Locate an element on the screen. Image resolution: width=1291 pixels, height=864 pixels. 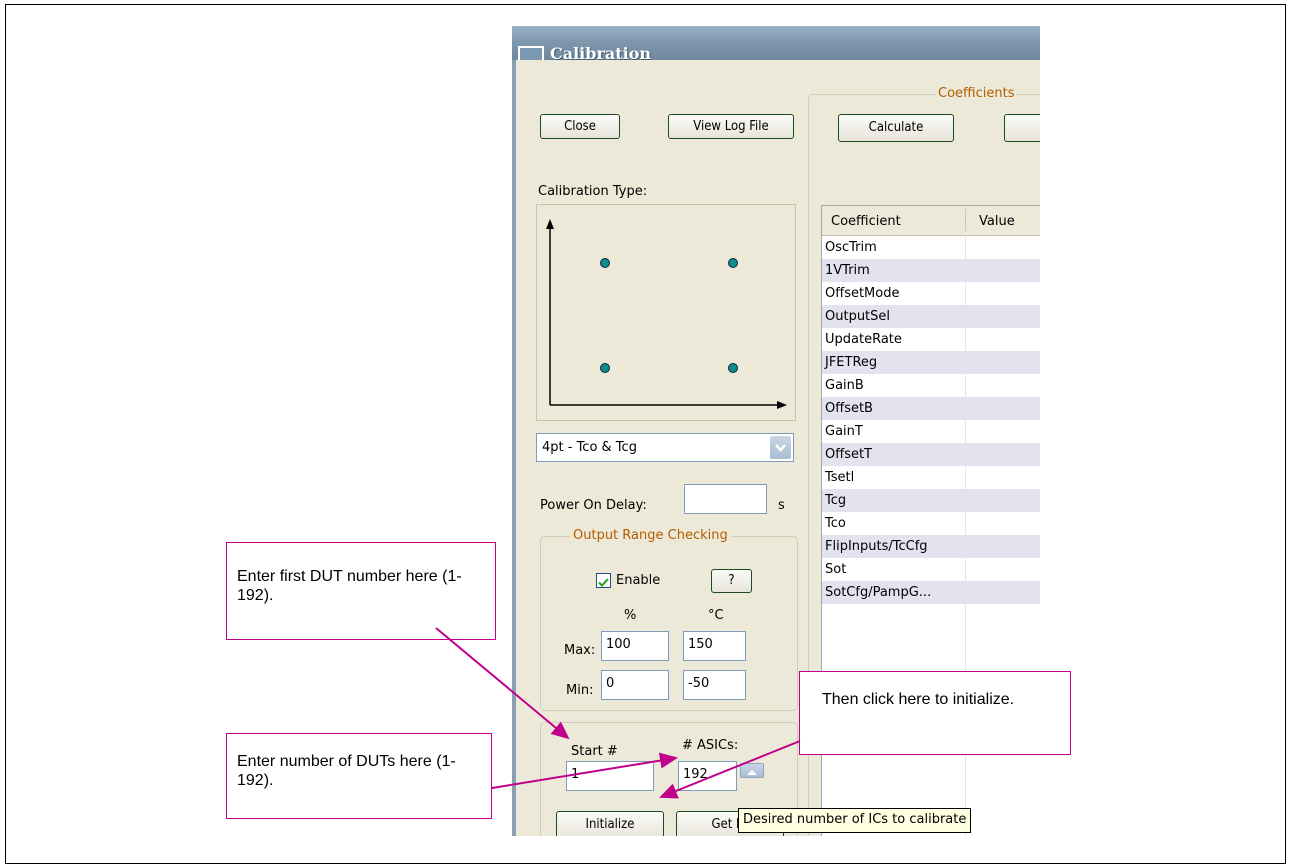
coefficient-name: GainT is located at coordinates (844, 431).